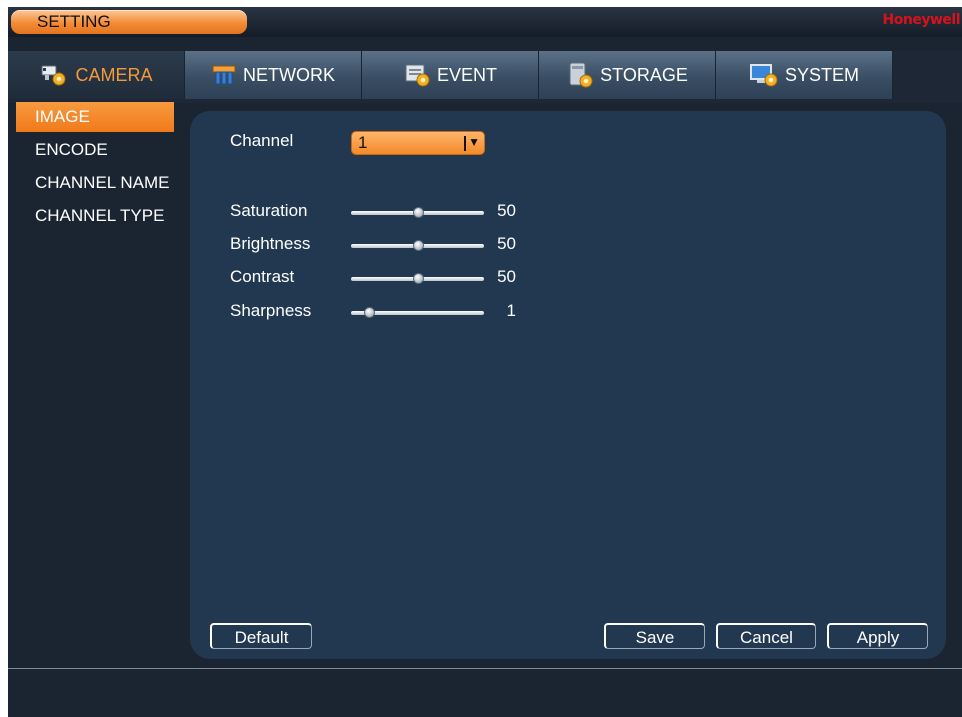  What do you see at coordinates (95, 150) in the screenshot?
I see `sidebar-item-encode: ENCODE` at bounding box center [95, 150].